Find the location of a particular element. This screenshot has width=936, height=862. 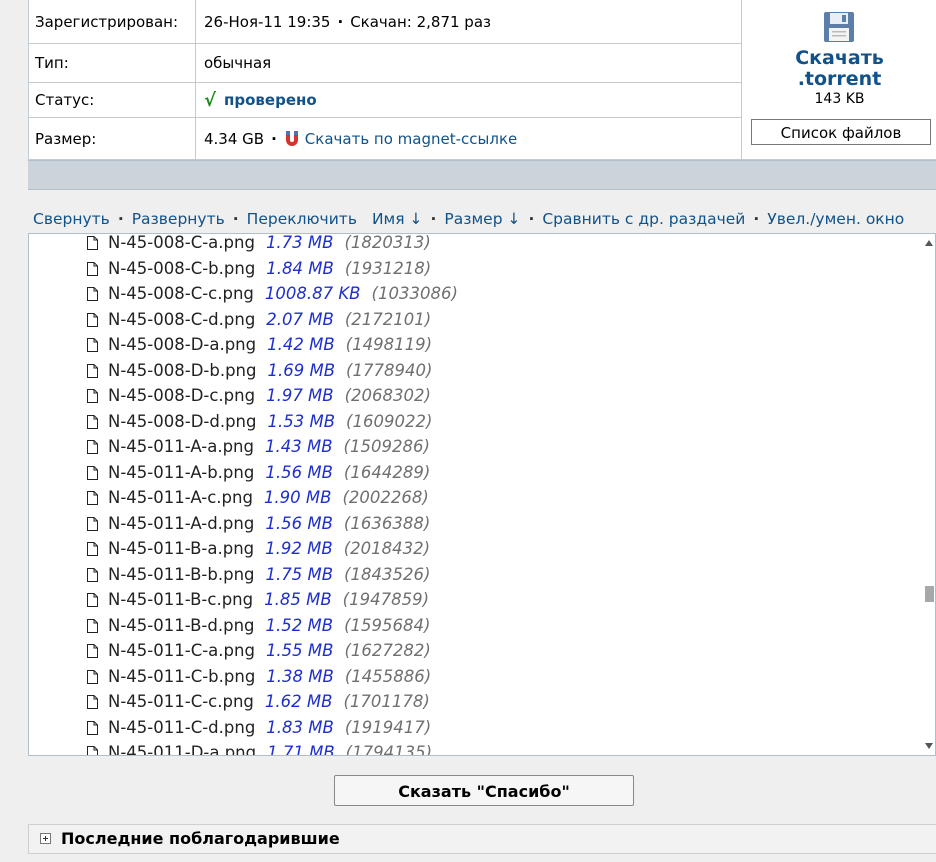

file-name: N-45-011-B-a.png is located at coordinates (181, 548).